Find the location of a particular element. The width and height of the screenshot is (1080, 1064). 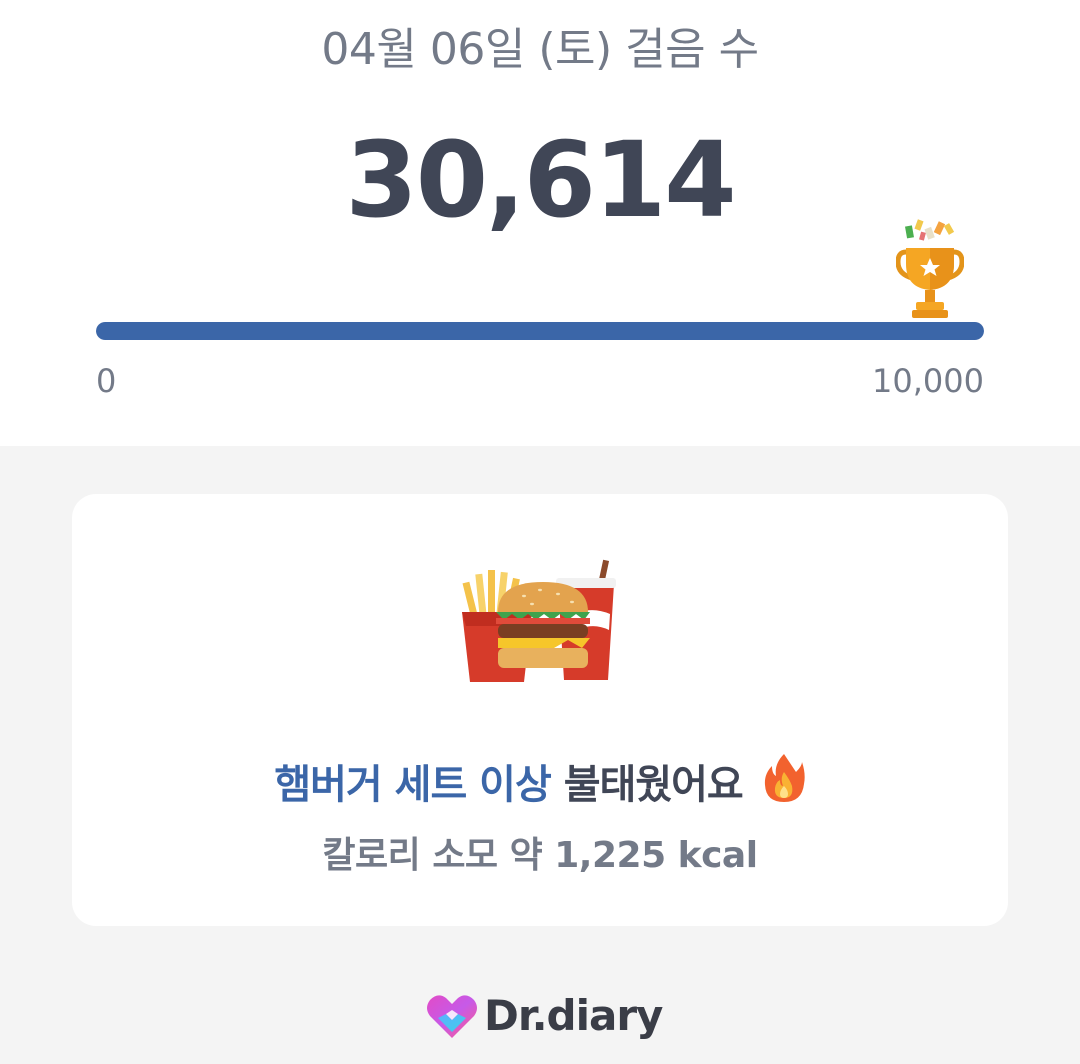

progress-goal-label: 10,000 is located at coordinates (928, 381).